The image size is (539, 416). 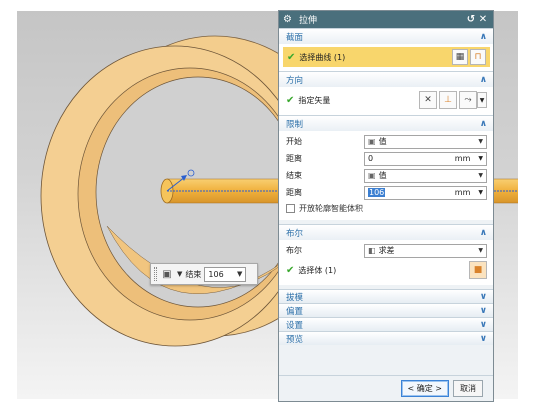 What do you see at coordinates (425, 250) in the screenshot?
I see `boolean-dropdown: ◧ 求差 ▼` at bounding box center [425, 250].